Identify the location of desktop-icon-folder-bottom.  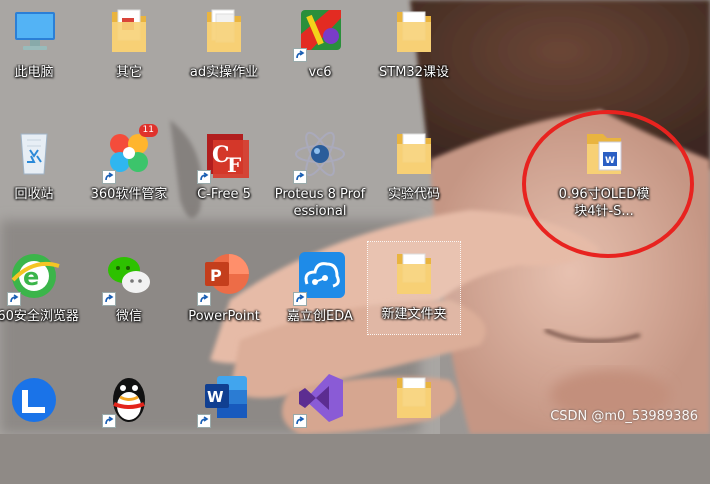
(414, 425).